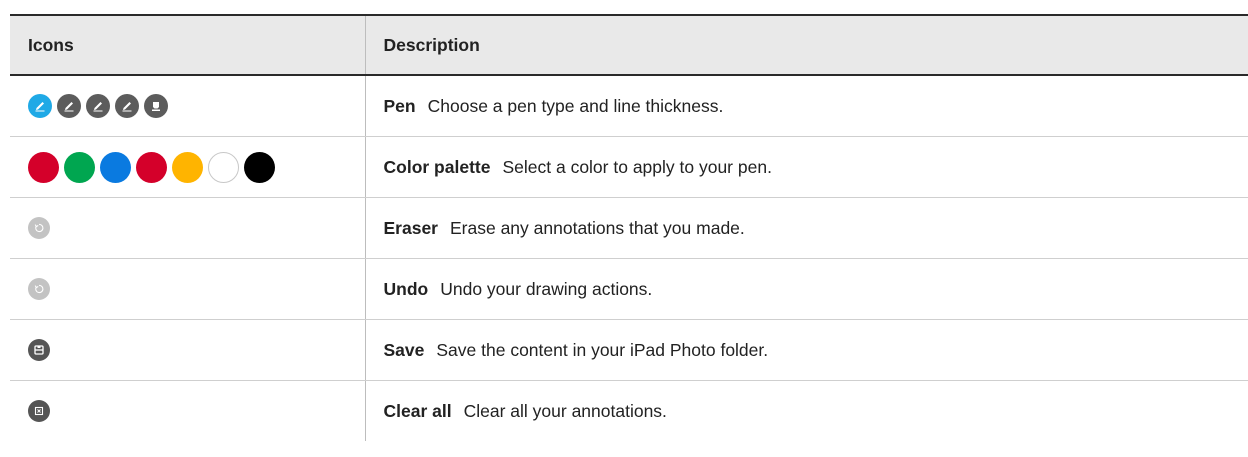 This screenshot has width=1248, height=457. I want to click on description-text: Select a color to apply to your pen., so click(637, 166).